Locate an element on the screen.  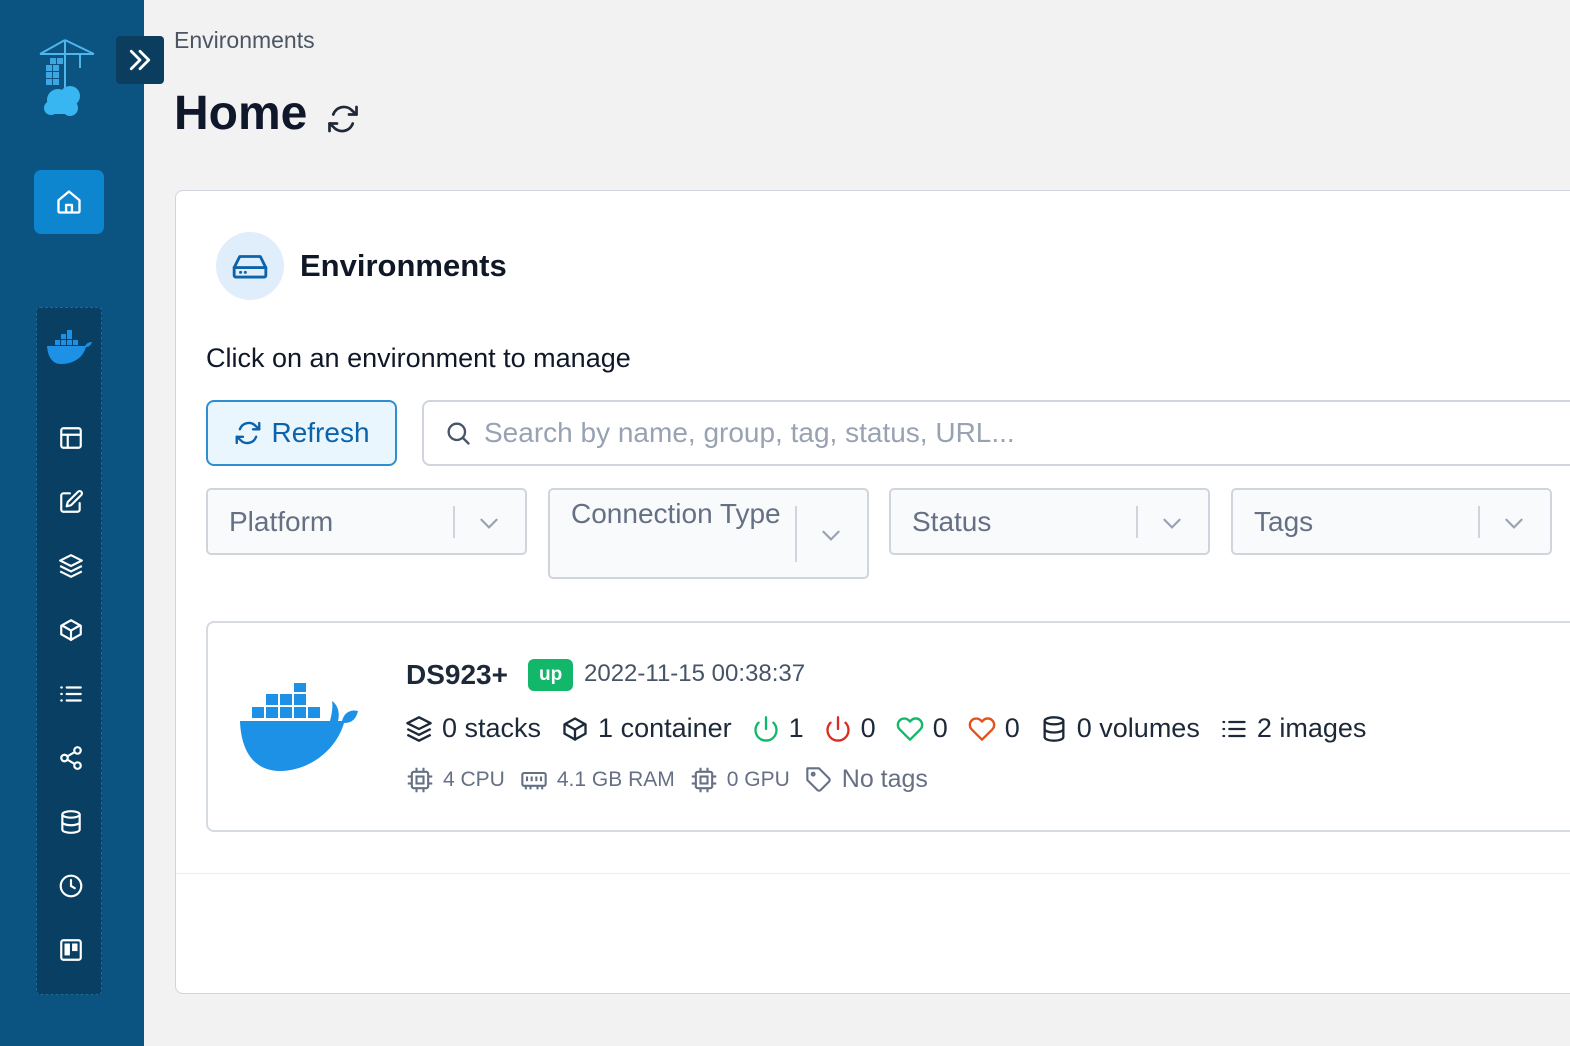
status-badge: up is located at coordinates (551, 675).